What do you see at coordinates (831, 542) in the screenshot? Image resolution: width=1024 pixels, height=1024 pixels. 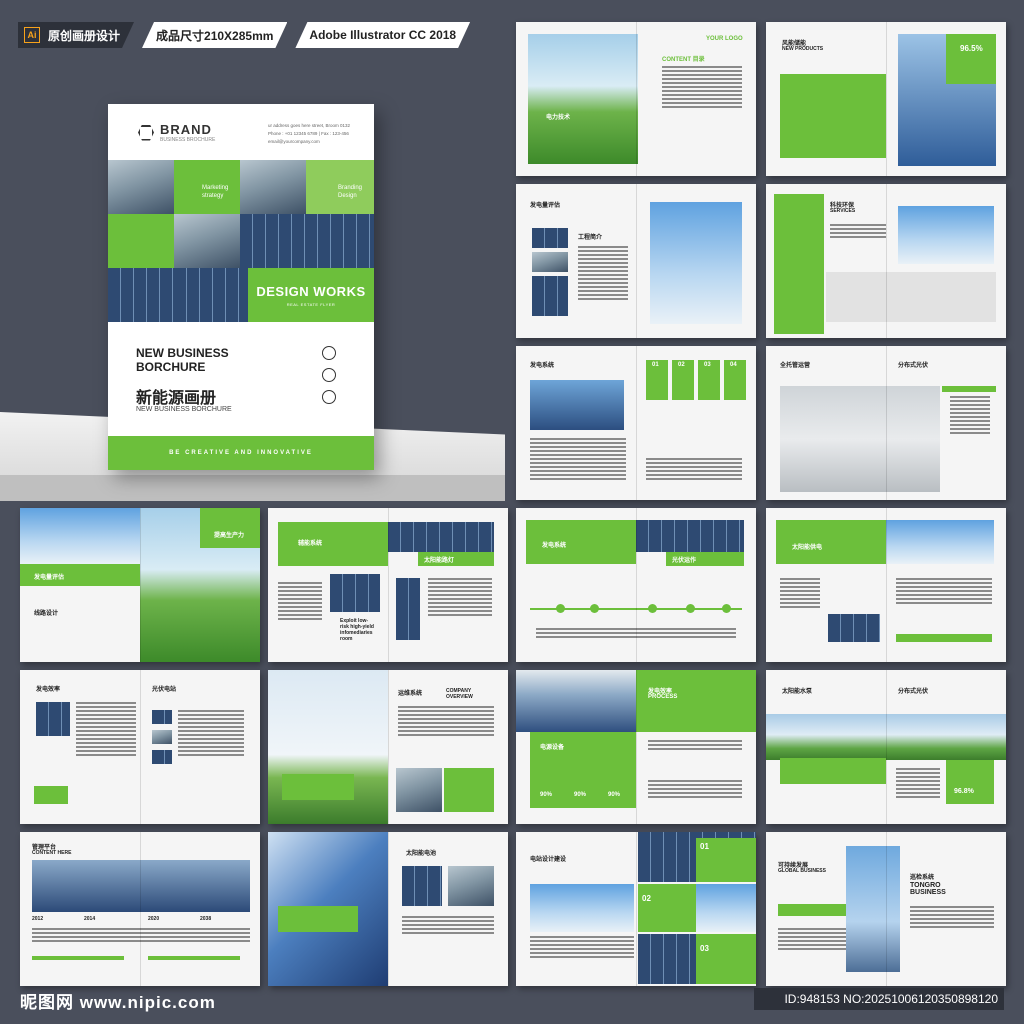 I see `green-header: 太阳能供电` at bounding box center [831, 542].